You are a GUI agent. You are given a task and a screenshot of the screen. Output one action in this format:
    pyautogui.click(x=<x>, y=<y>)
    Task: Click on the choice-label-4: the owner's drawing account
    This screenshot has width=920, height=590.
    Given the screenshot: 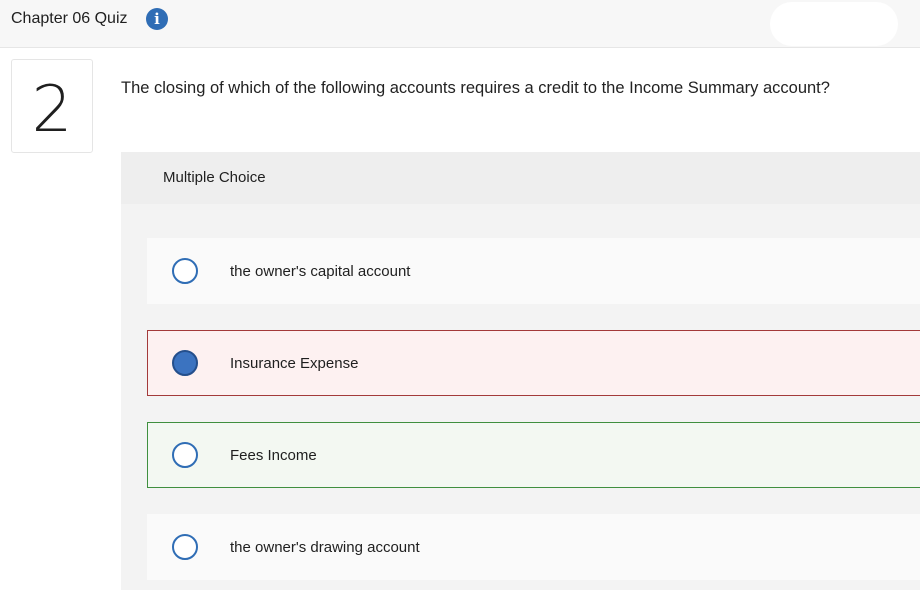 What is the action you would take?
    pyautogui.click(x=325, y=547)
    